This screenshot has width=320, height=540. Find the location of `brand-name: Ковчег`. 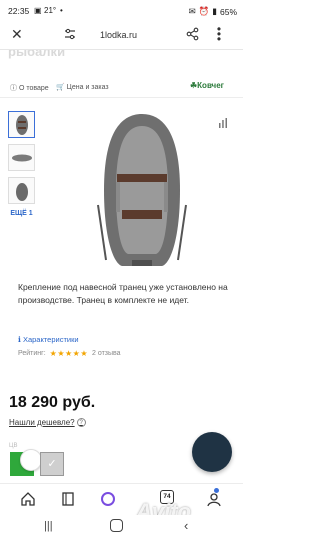

brand-name: Ковчег is located at coordinates (210, 85).